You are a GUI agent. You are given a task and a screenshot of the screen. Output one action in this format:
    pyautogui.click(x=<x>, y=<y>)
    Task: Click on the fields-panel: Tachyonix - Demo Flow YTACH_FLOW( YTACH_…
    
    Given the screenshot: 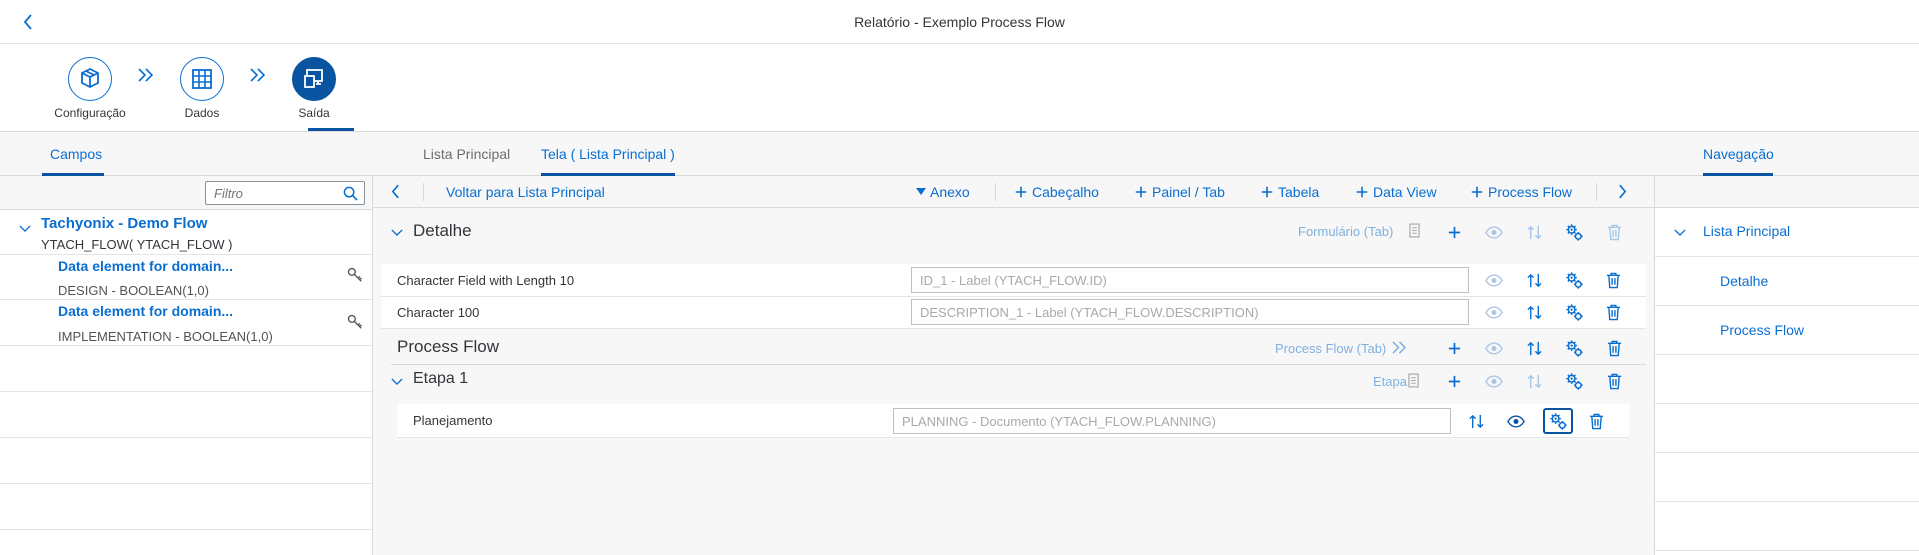 What is the action you would take?
    pyautogui.click(x=186, y=365)
    